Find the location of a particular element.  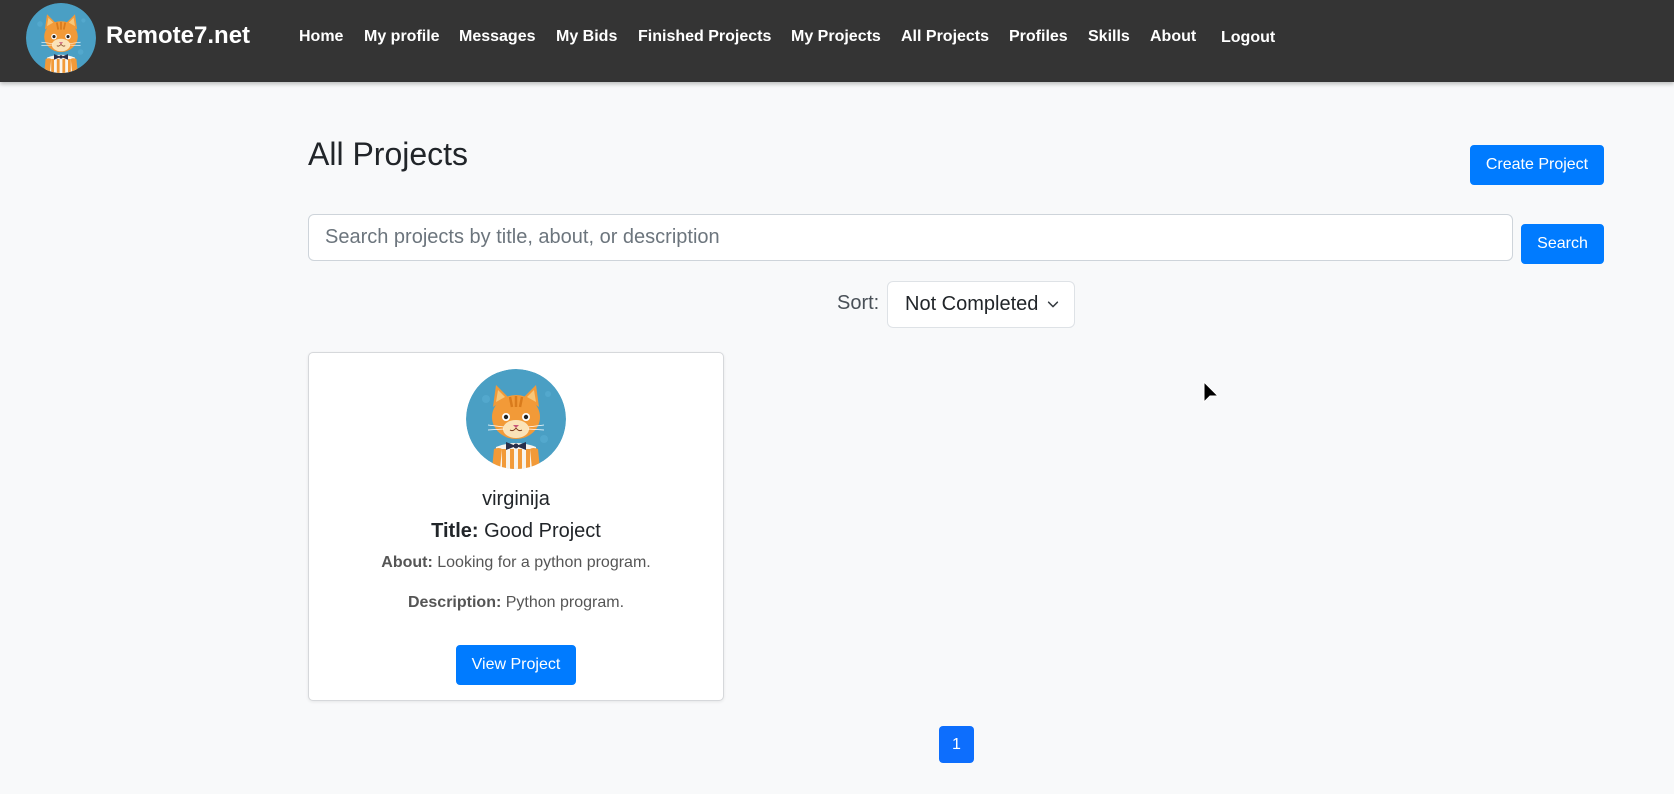

search-button: Search is located at coordinates (1562, 244).